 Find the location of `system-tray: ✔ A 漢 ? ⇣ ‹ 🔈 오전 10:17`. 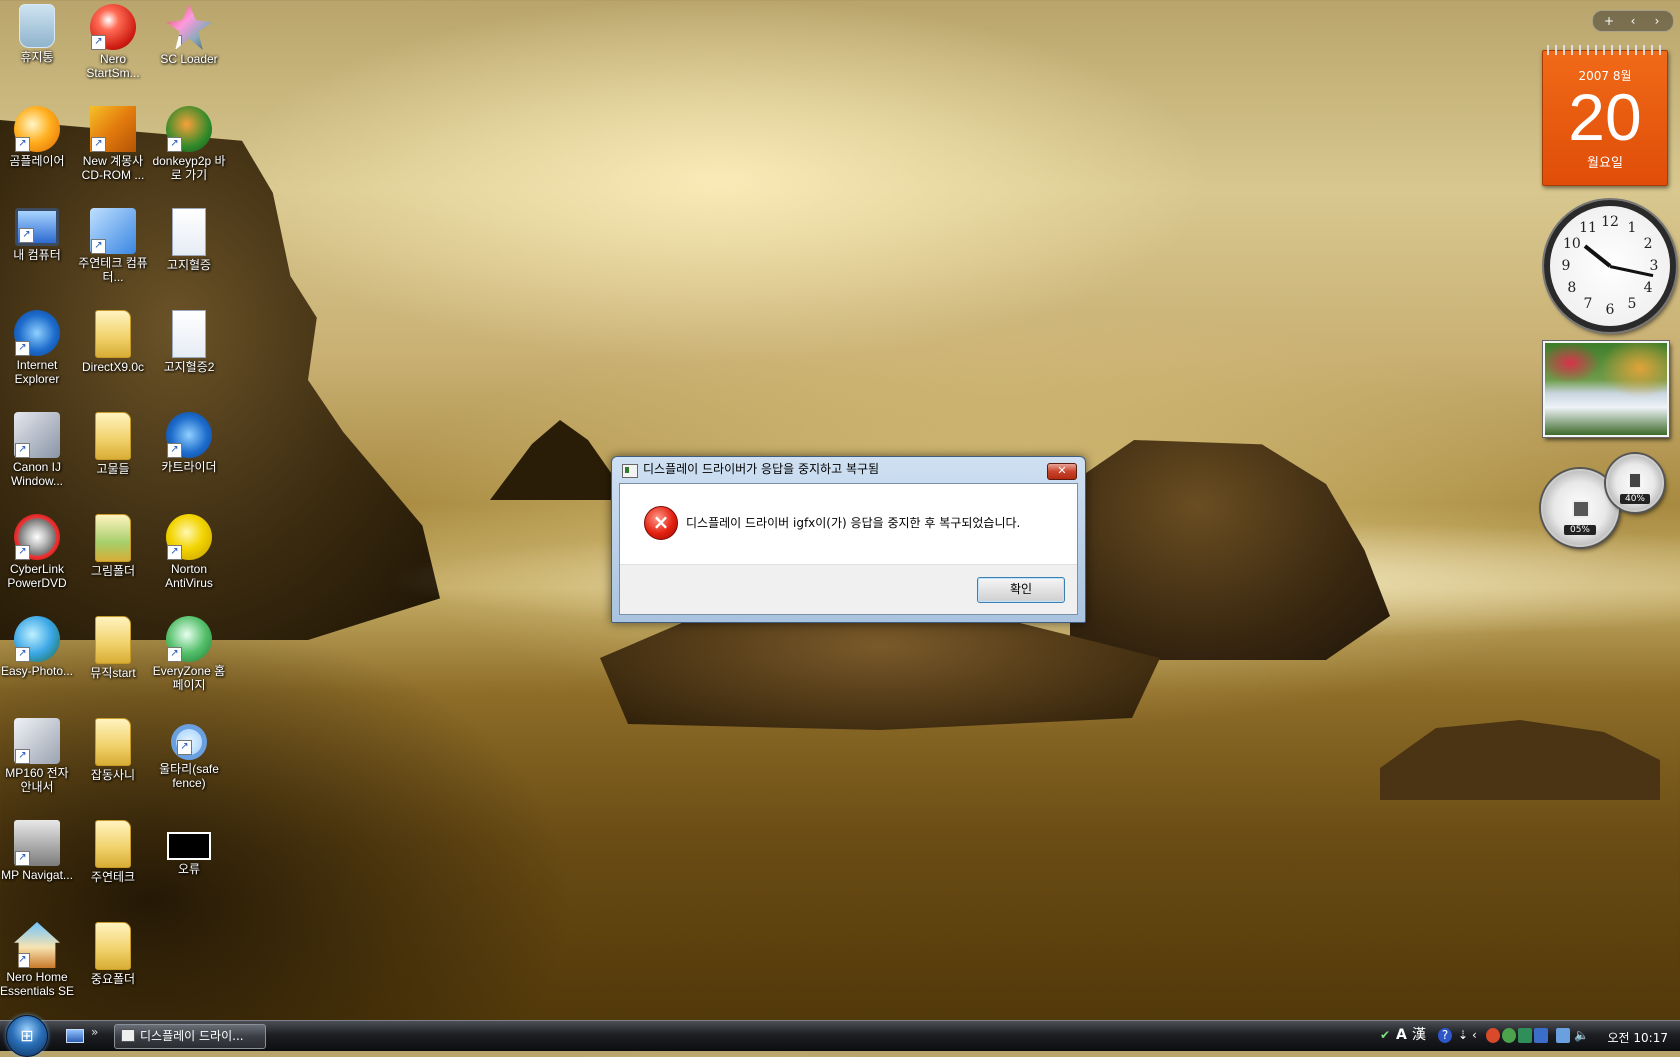

system-tray: ✔ A 漢 ? ⇣ ‹ 🔈 오전 10:17 is located at coordinates (1530, 1036).